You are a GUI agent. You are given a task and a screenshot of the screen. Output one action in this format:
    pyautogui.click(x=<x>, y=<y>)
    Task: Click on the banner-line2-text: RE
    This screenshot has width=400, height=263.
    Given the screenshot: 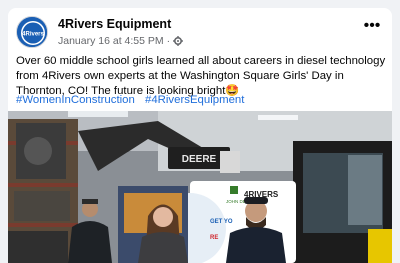 What is the action you would take?
    pyautogui.click(x=214, y=238)
    